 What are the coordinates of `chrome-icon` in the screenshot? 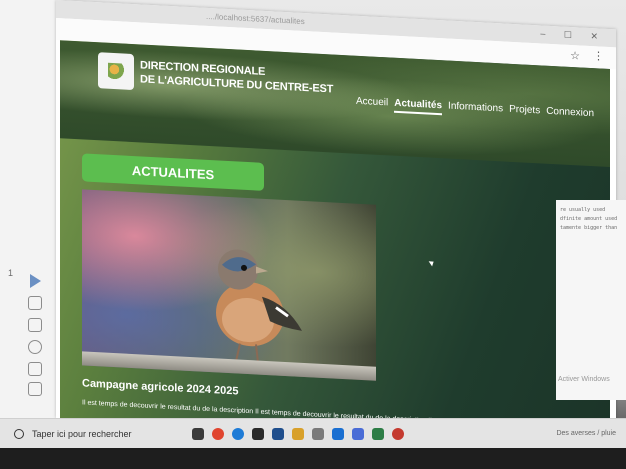 It's located at (218, 433).